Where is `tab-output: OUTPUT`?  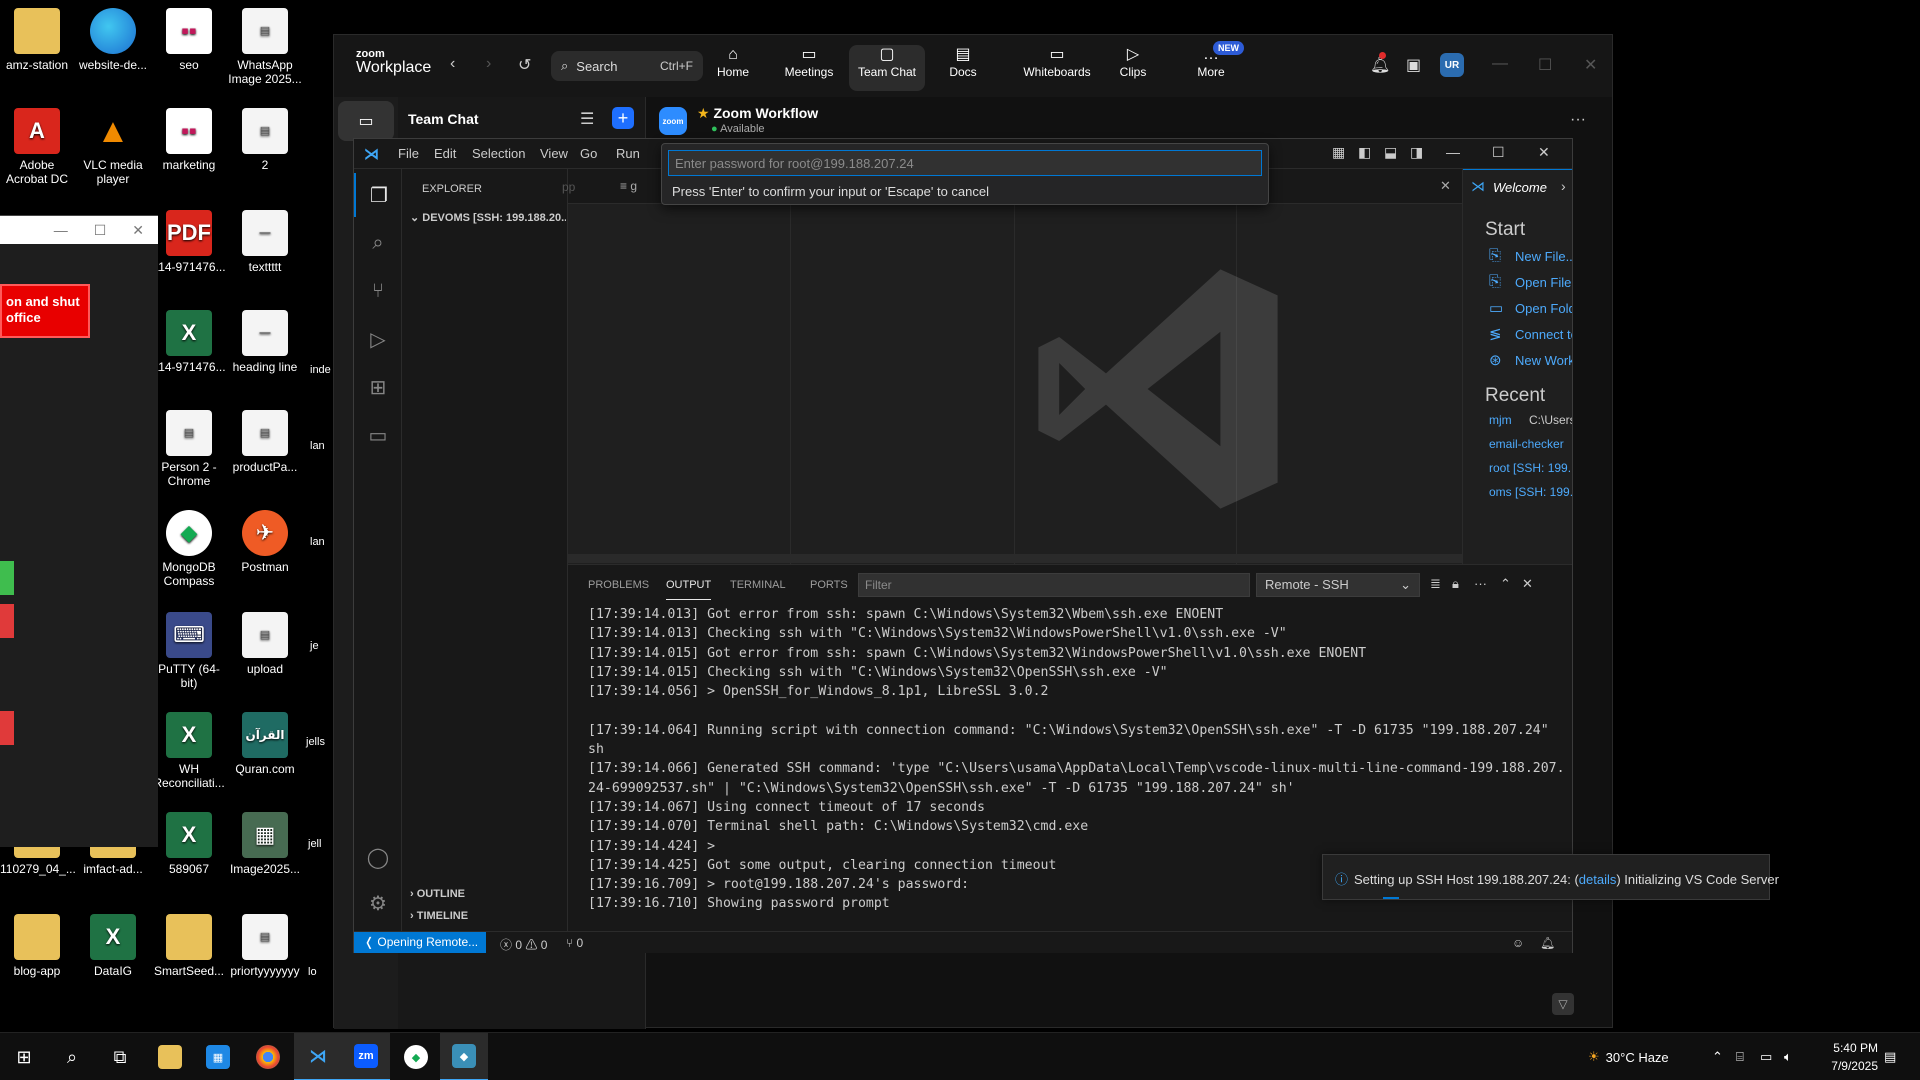 tab-output: OUTPUT is located at coordinates (689, 589).